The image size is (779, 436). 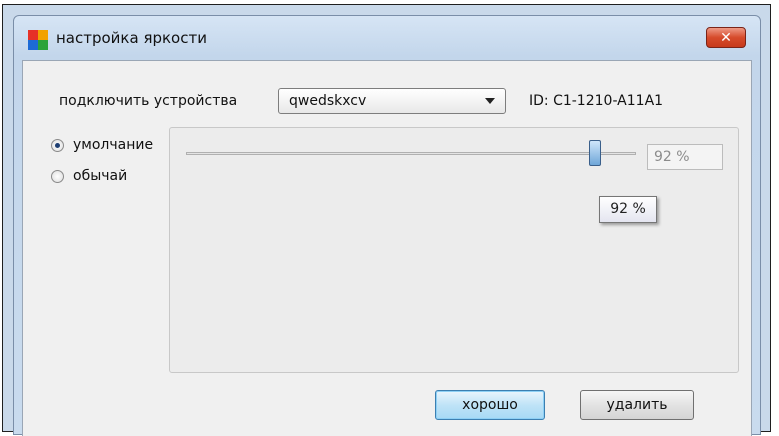 I want to click on radio-custom: обычай, so click(x=89, y=176).